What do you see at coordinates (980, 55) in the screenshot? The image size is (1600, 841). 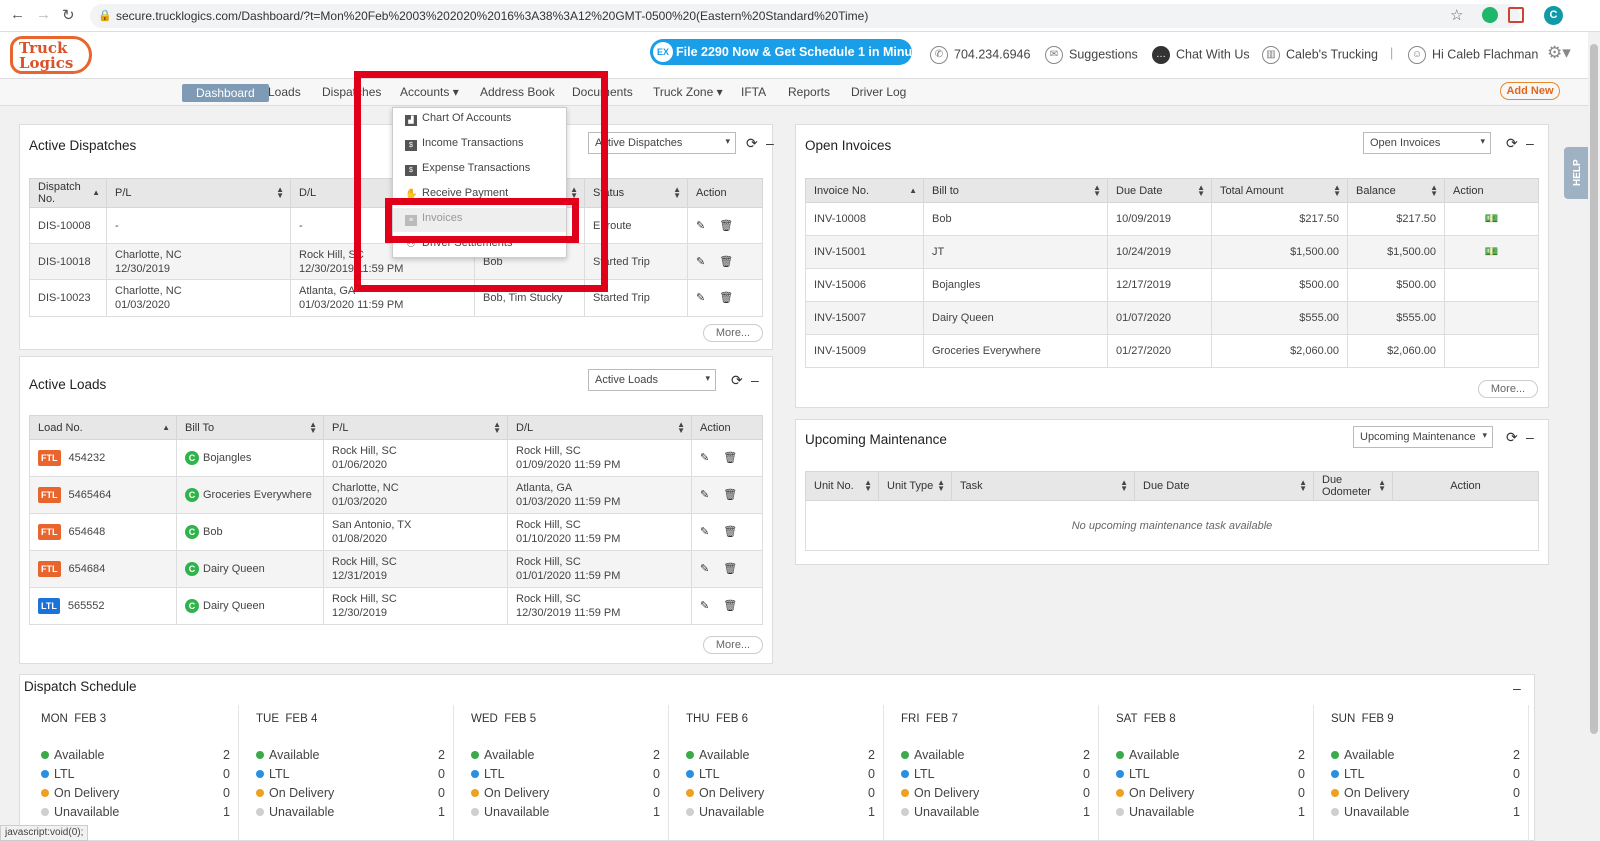 I see `phone-link: ✆ 704.234.6946` at bounding box center [980, 55].